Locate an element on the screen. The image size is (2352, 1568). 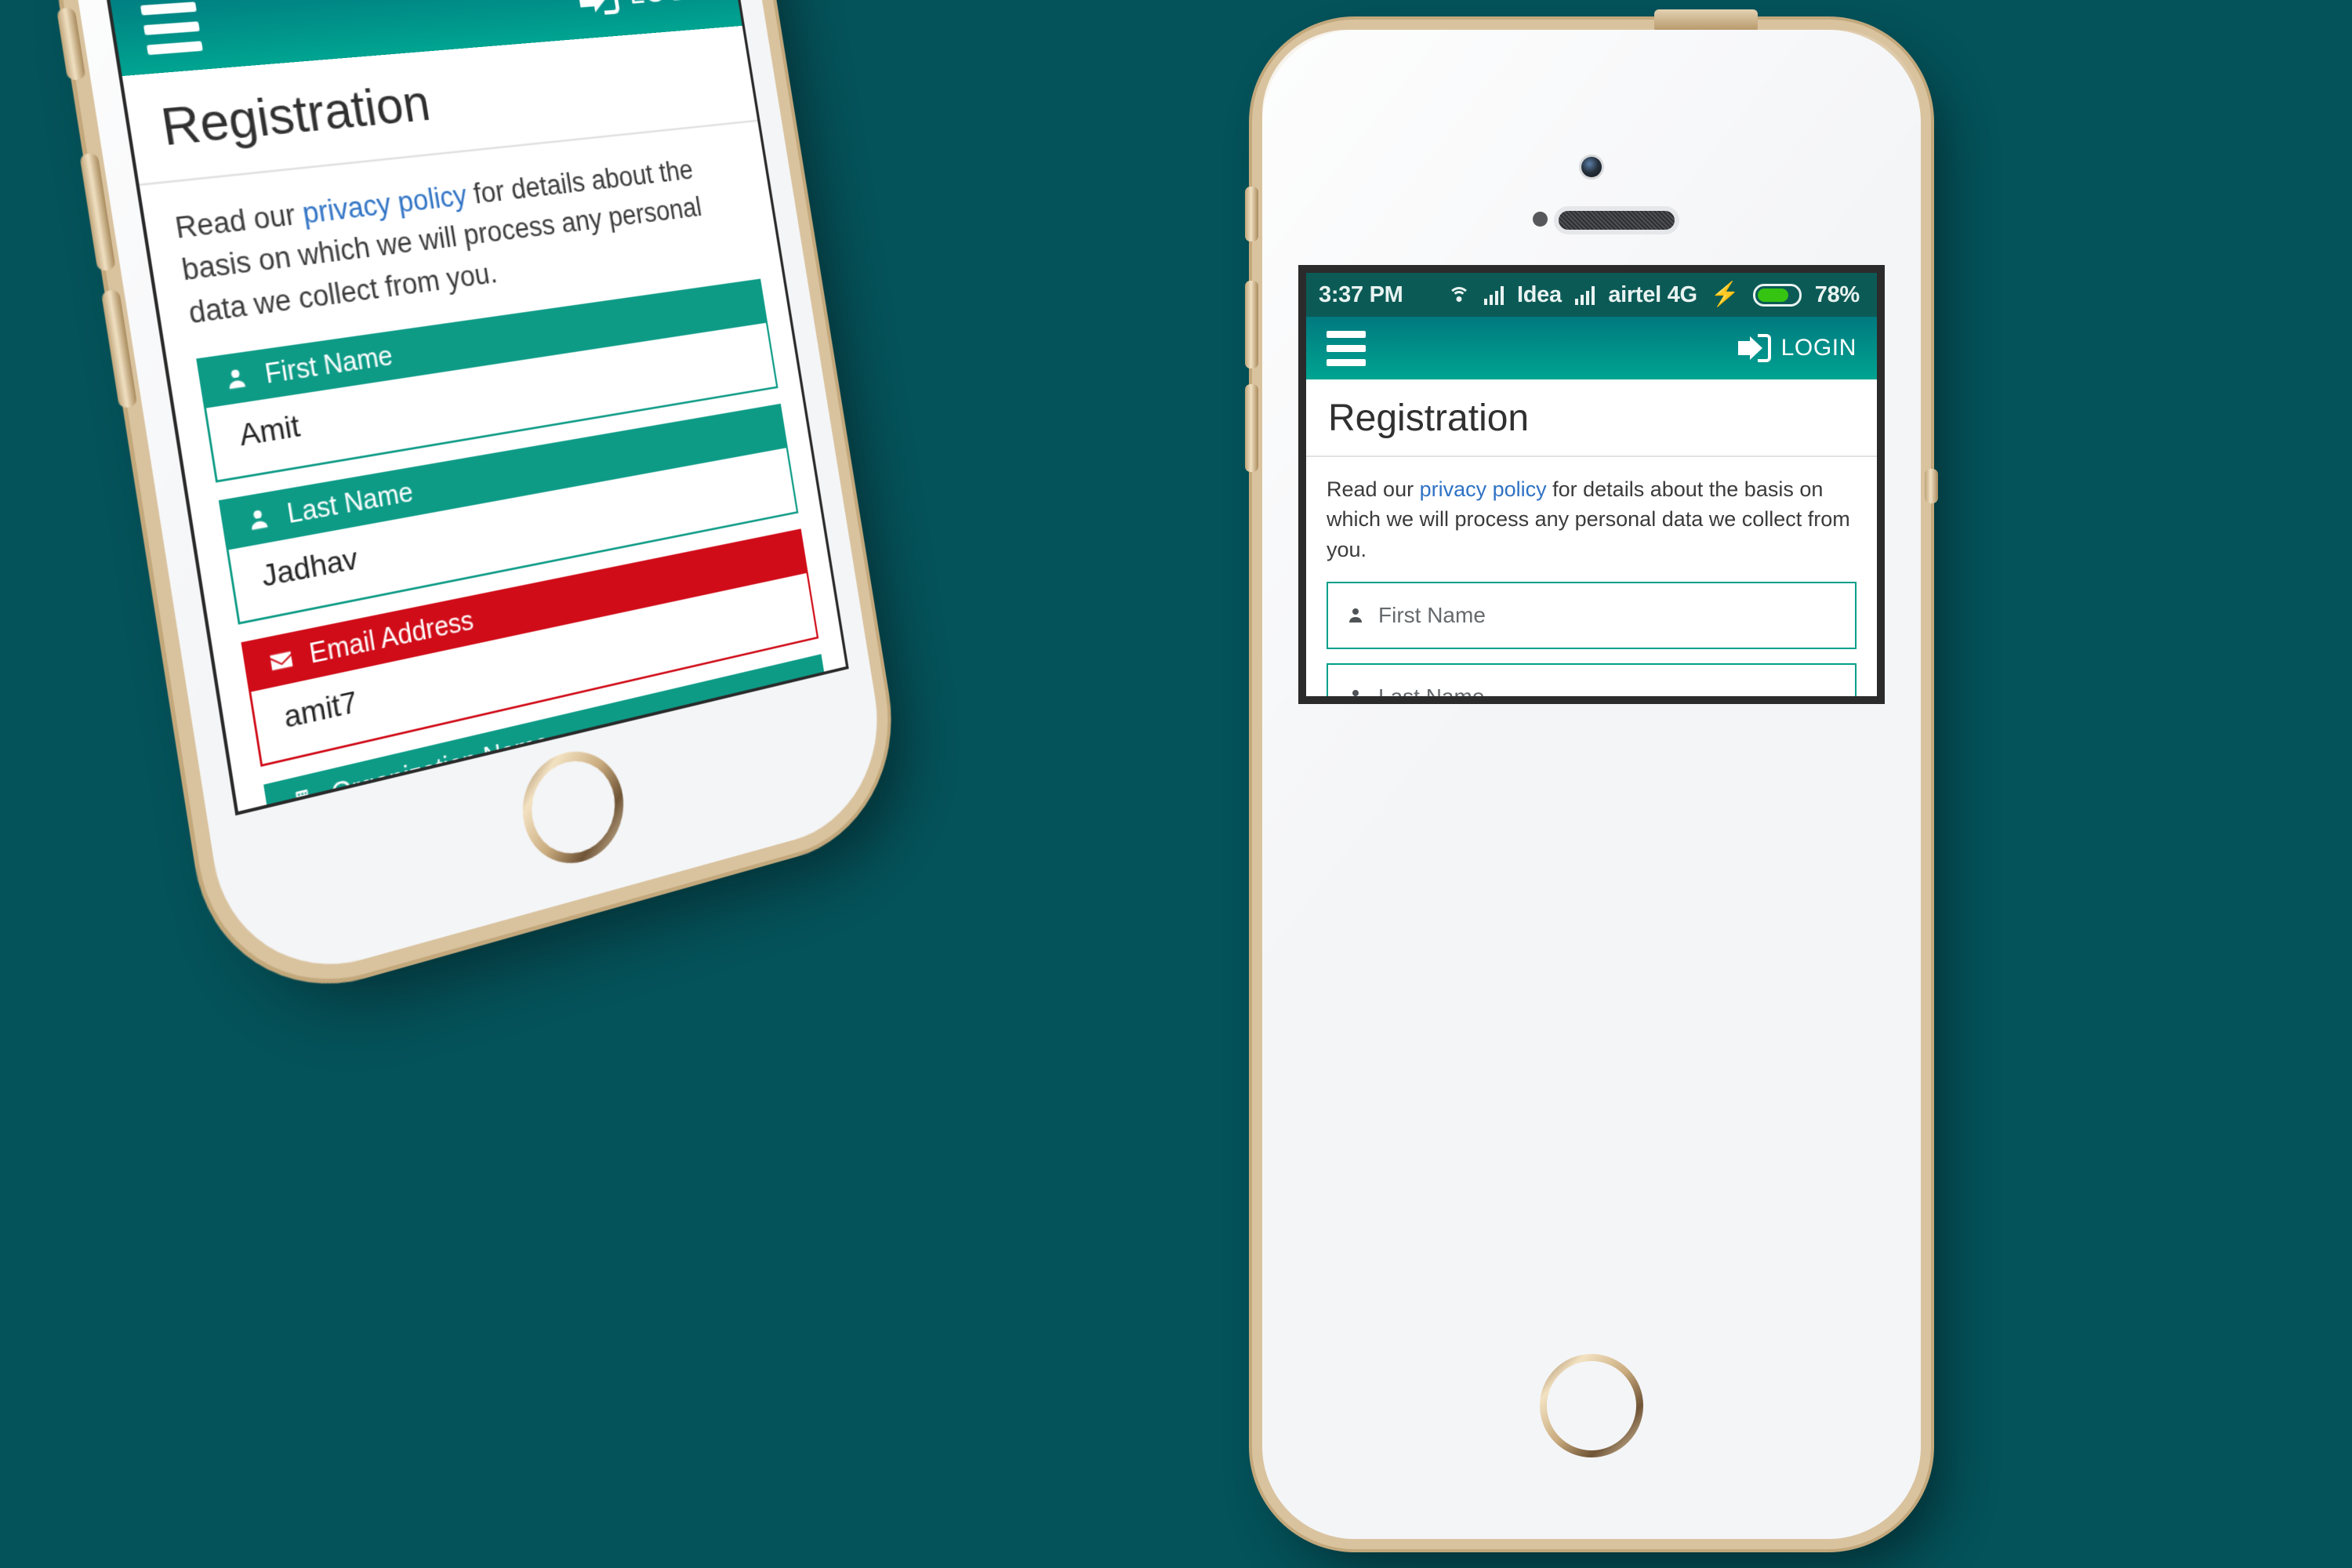
page-title: Registration is located at coordinates (1591, 418).